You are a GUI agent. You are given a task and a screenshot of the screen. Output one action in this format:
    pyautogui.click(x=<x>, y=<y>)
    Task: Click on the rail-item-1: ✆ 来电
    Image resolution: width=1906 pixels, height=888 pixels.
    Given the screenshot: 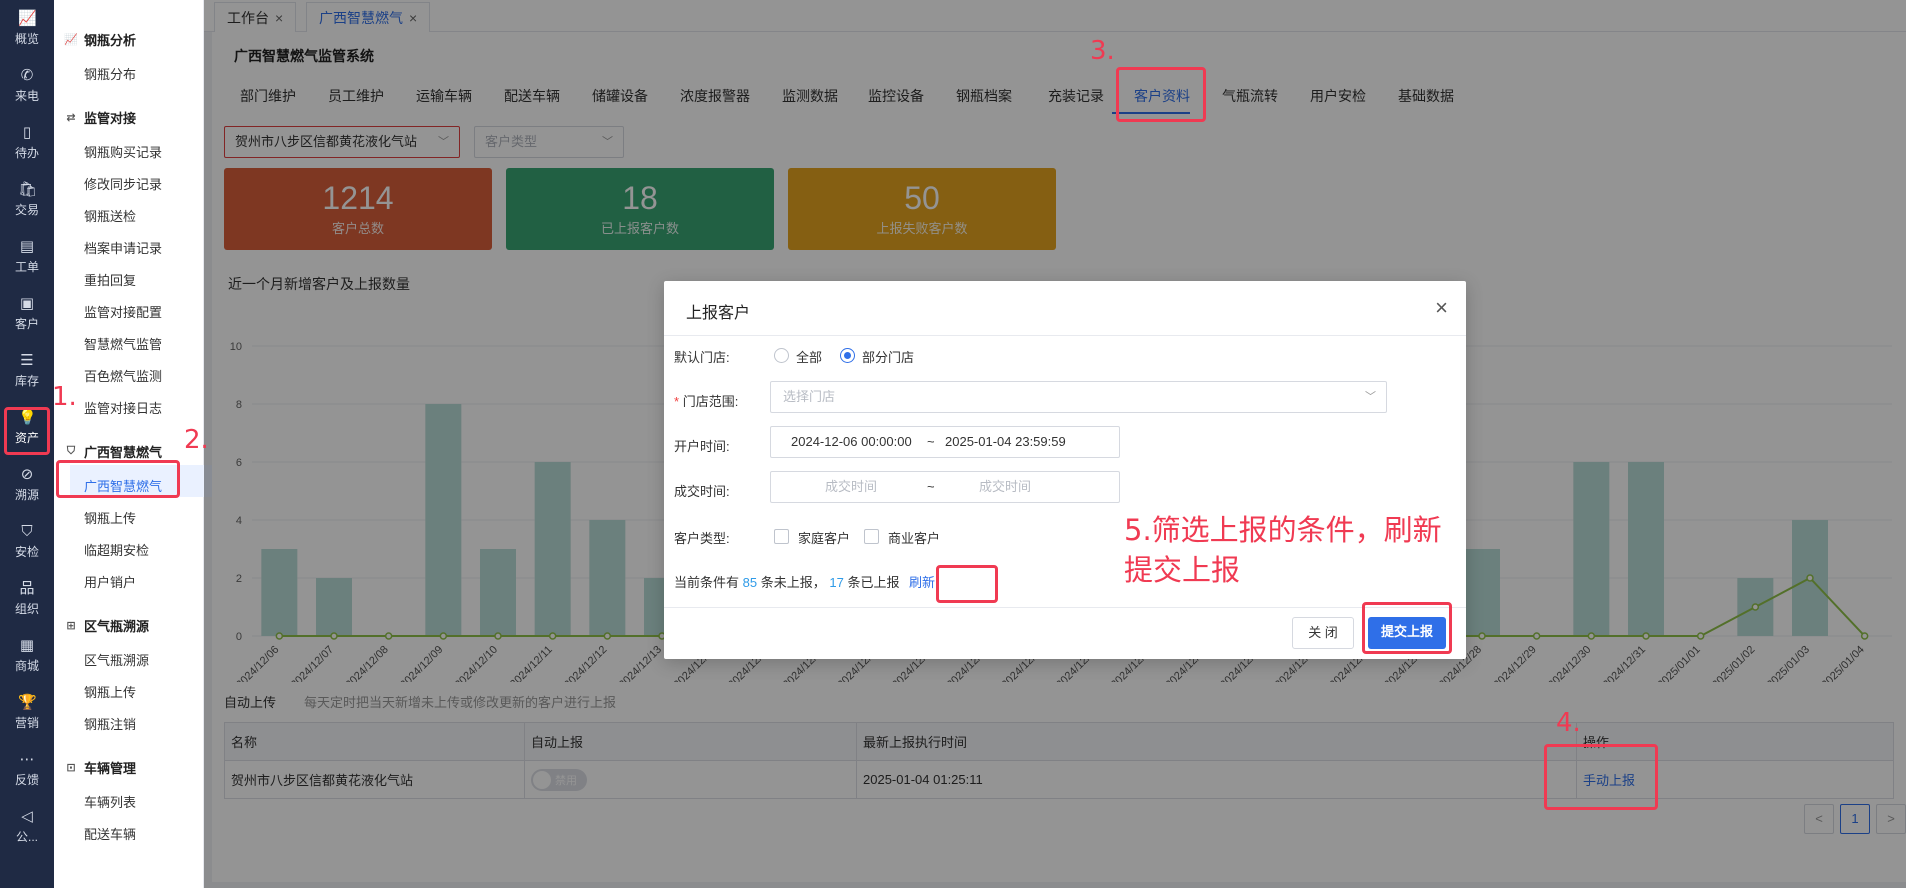 What is the action you would take?
    pyautogui.click(x=27, y=87)
    